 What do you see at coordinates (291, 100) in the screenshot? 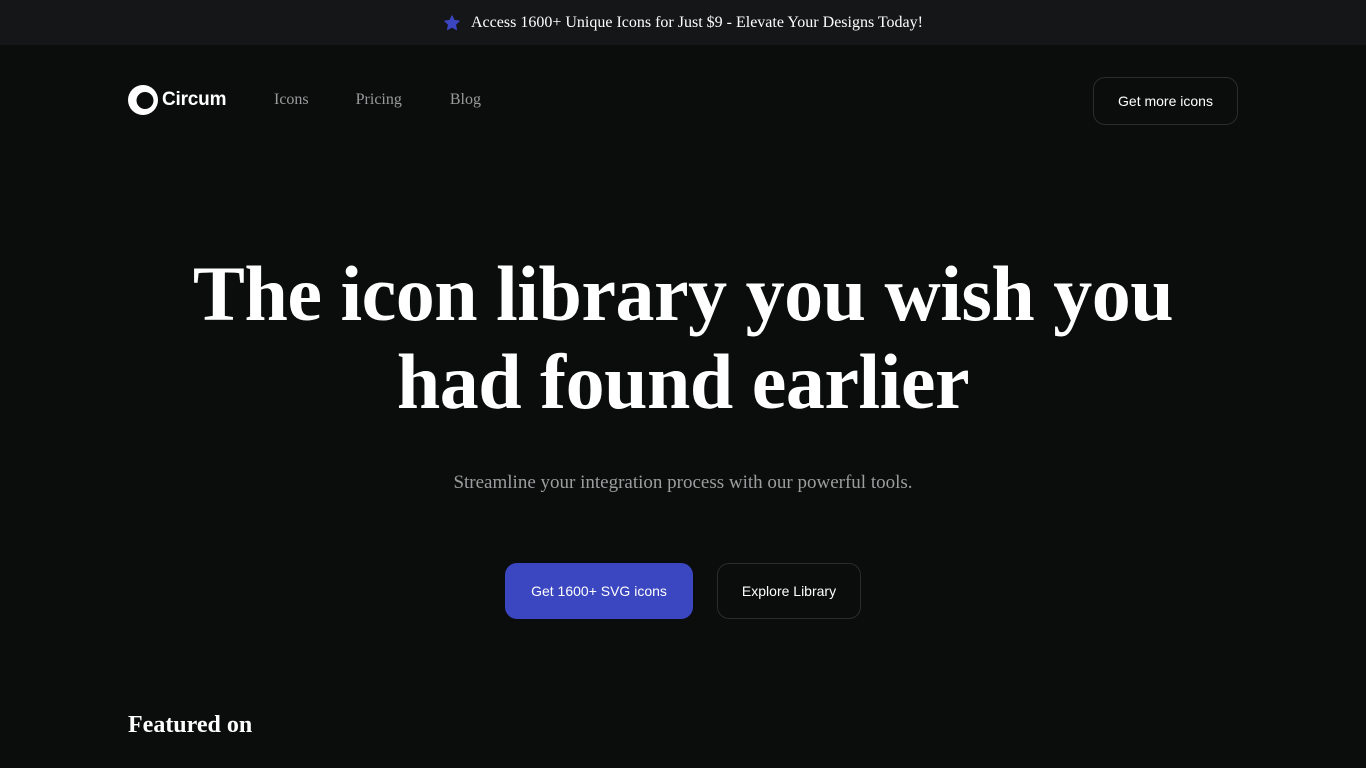
I see `nav-link-icons: Icons` at bounding box center [291, 100].